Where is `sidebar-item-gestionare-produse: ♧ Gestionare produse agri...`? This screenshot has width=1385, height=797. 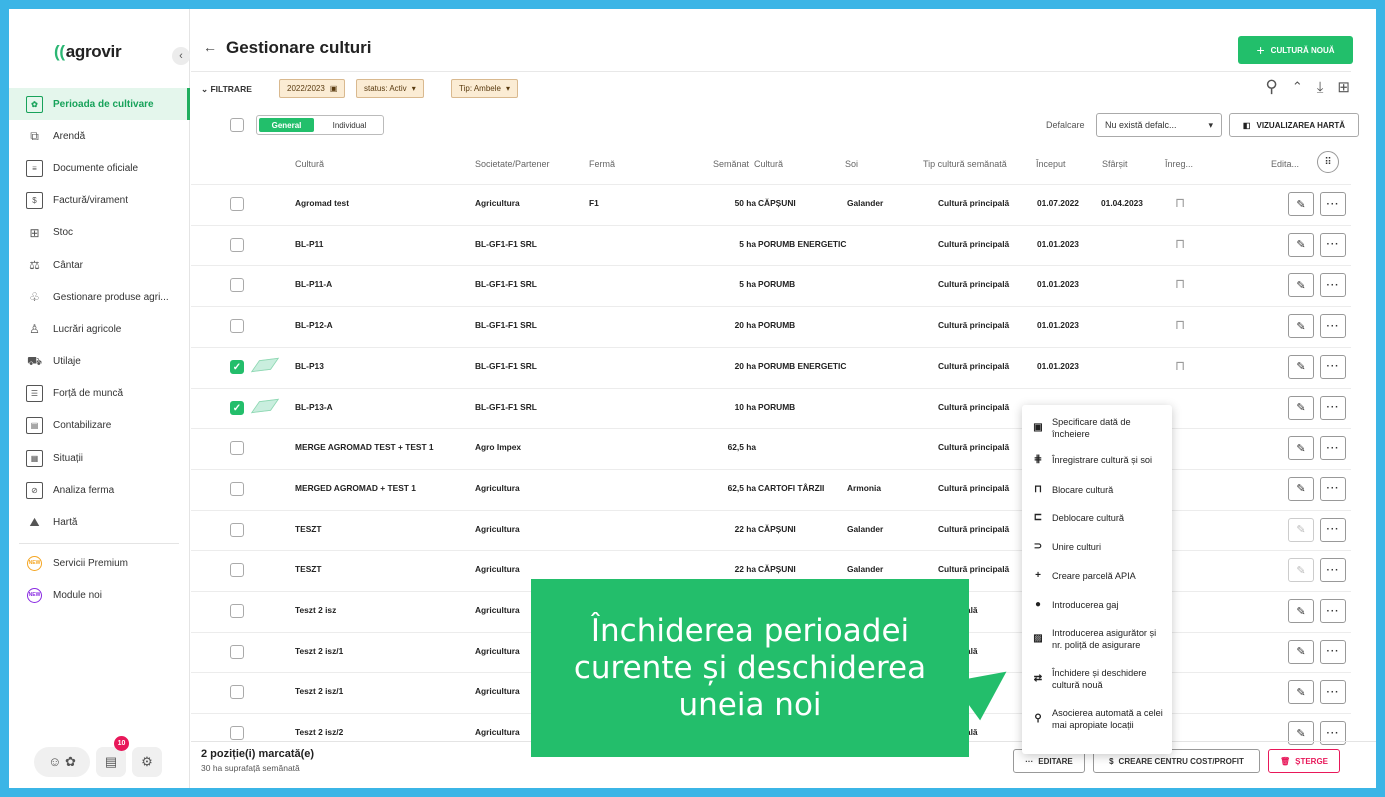 sidebar-item-gestionare-produse: ♧ Gestionare produse agri... is located at coordinates (99, 297).